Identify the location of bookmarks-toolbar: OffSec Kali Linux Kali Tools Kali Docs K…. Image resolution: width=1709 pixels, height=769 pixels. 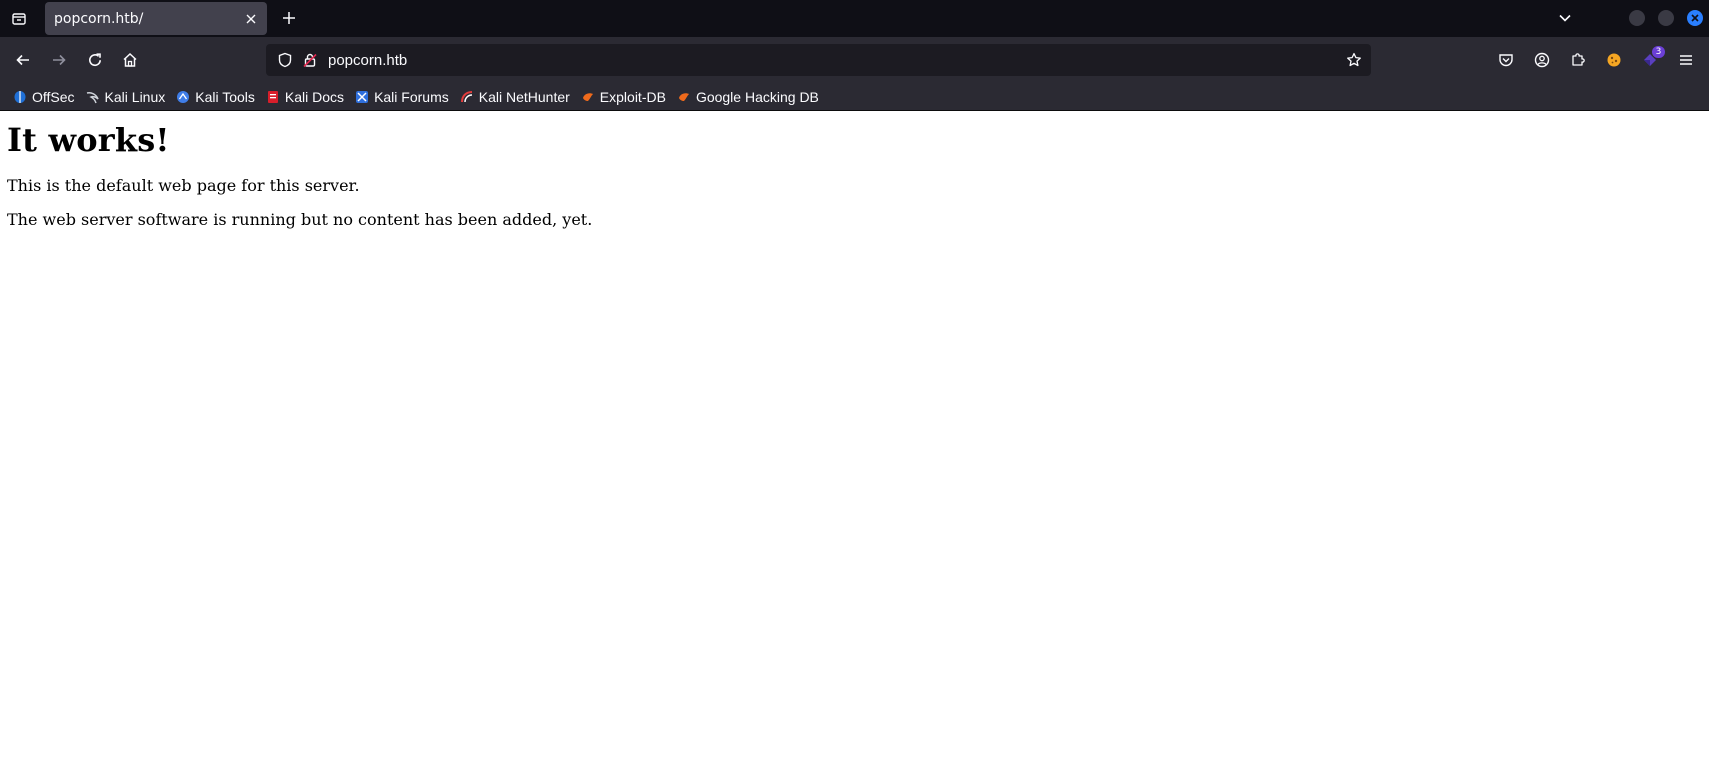
(854, 97).